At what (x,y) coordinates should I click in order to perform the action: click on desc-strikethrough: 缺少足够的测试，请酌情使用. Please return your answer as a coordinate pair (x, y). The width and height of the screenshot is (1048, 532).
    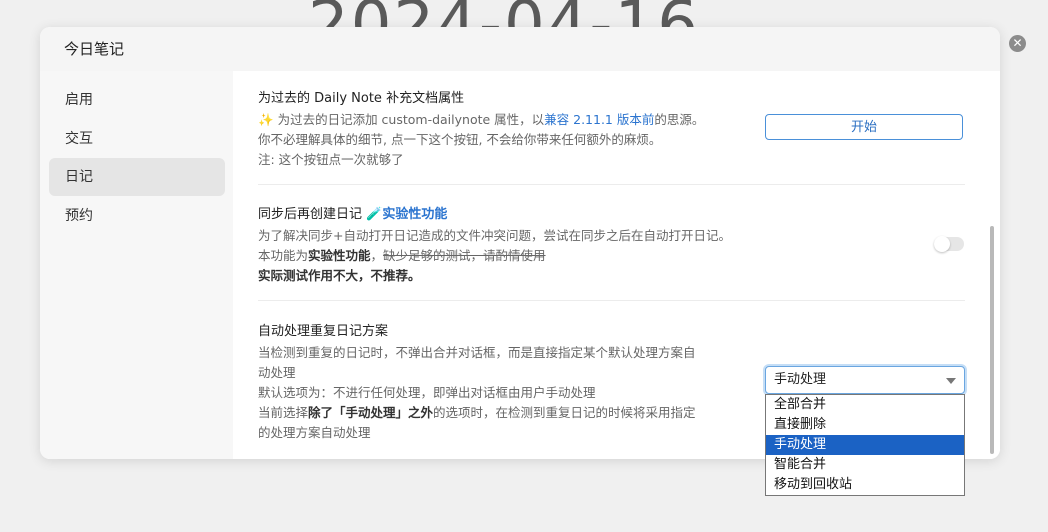
    Looking at the image, I should click on (464, 255).